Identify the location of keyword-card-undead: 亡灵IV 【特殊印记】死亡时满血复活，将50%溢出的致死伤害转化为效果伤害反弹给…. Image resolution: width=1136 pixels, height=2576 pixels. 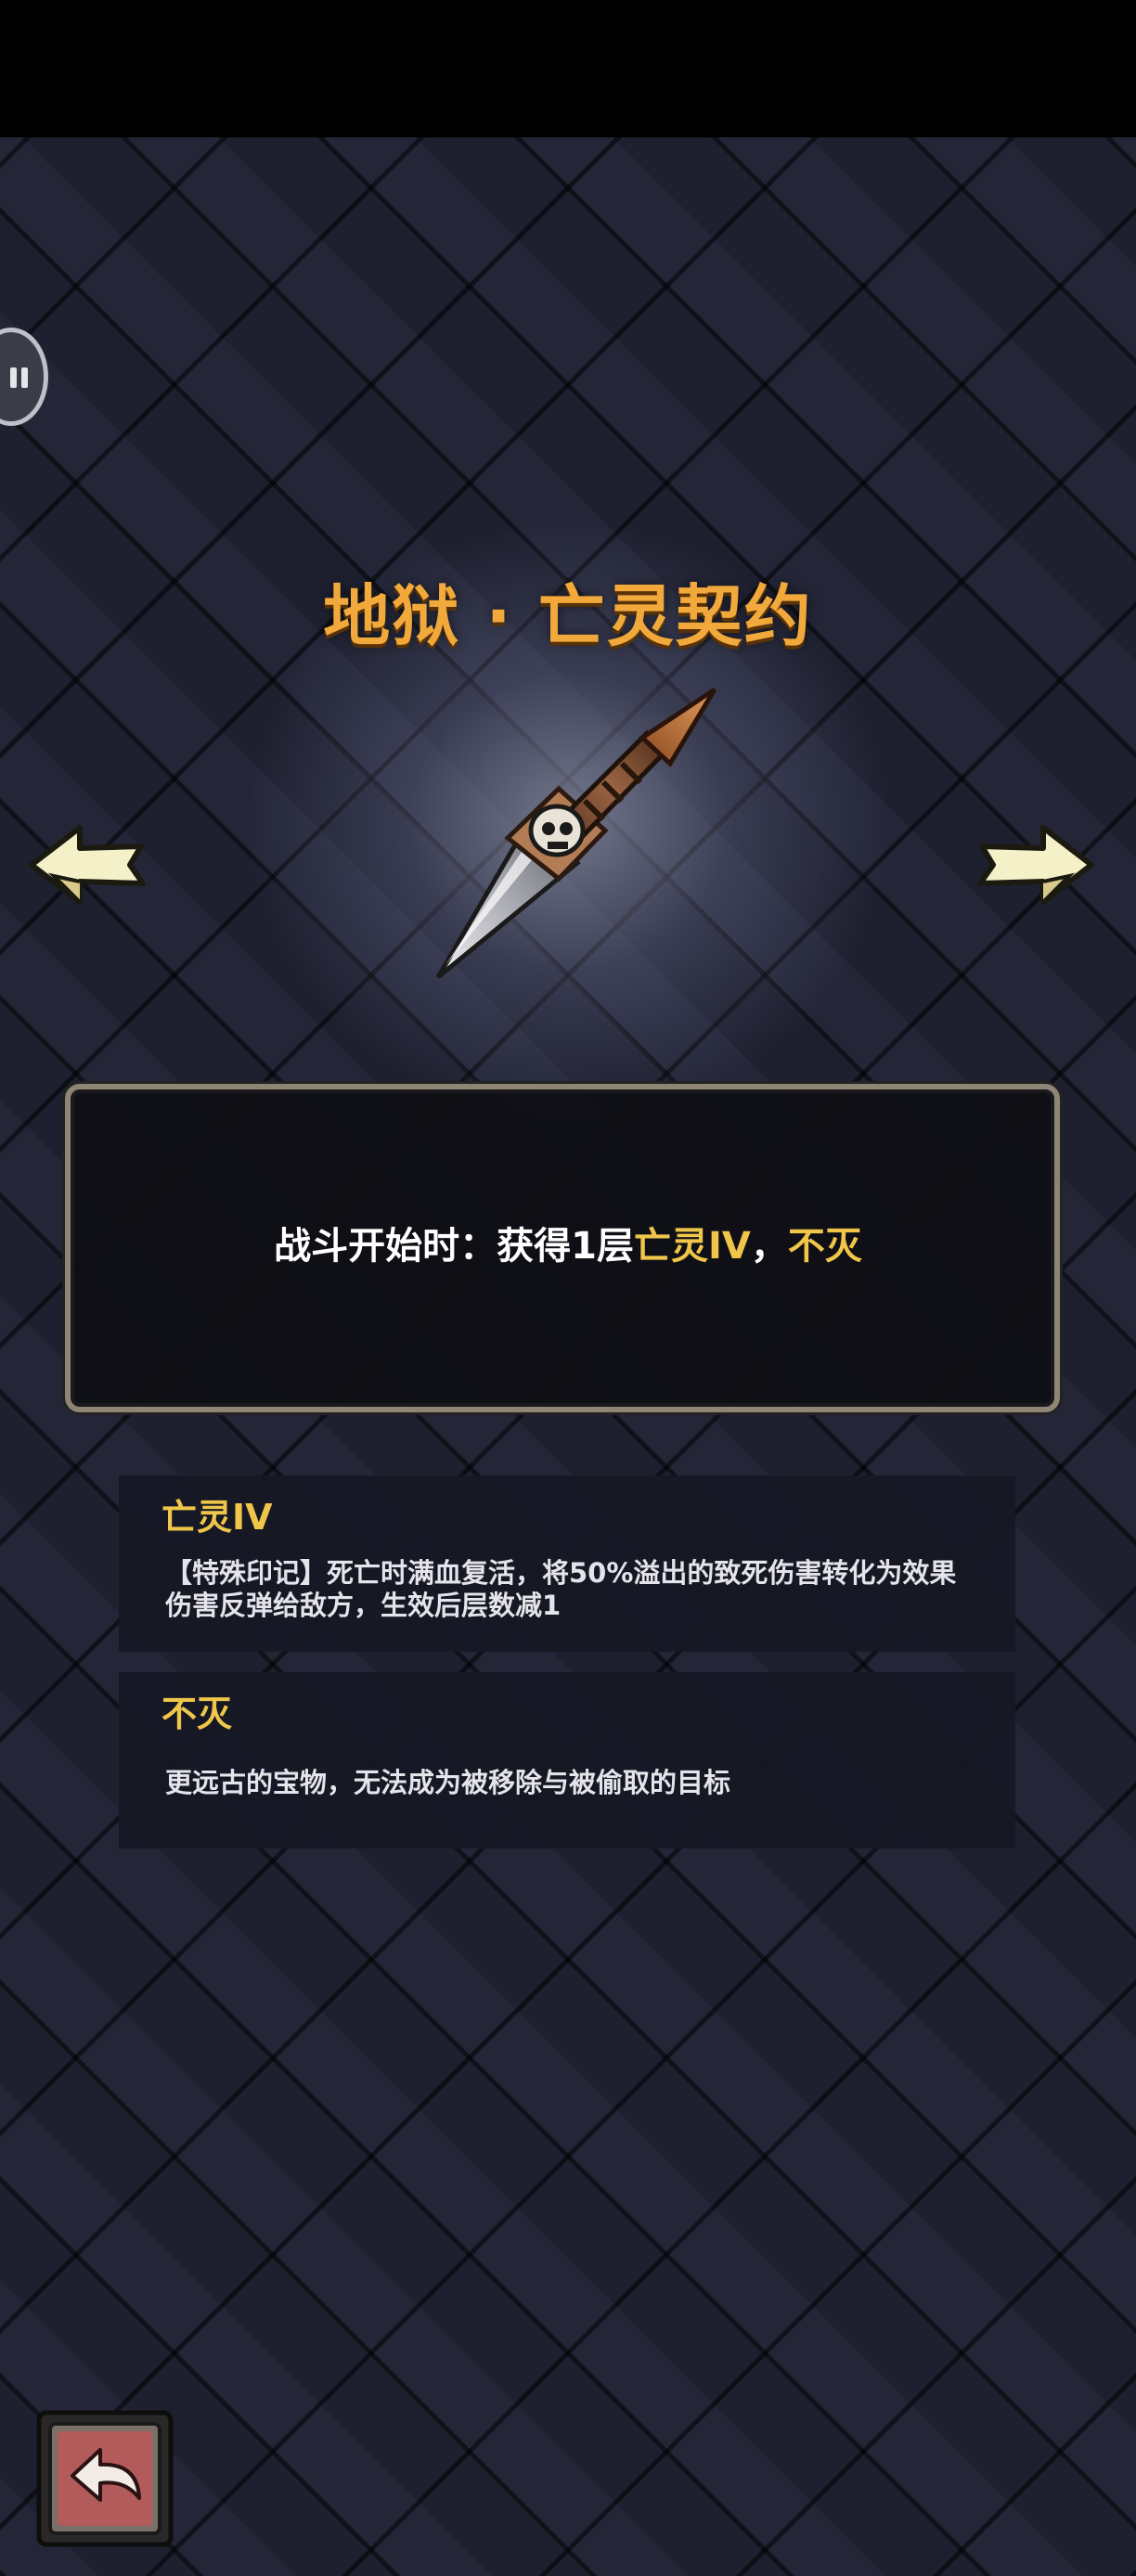
(567, 1563).